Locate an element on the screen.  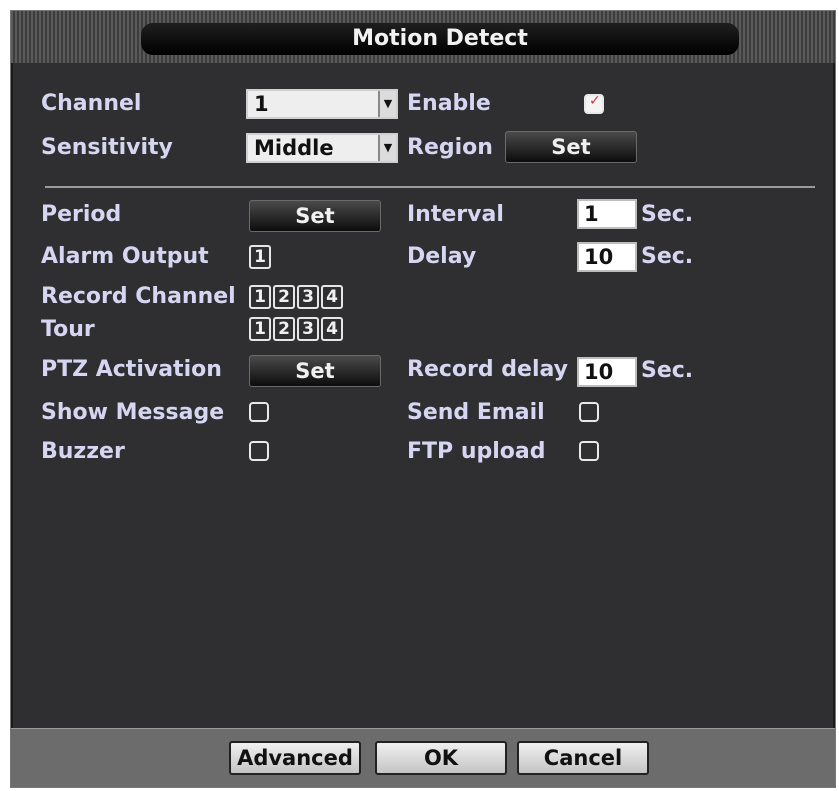
send-email-label: Send Email is located at coordinates (476, 412).